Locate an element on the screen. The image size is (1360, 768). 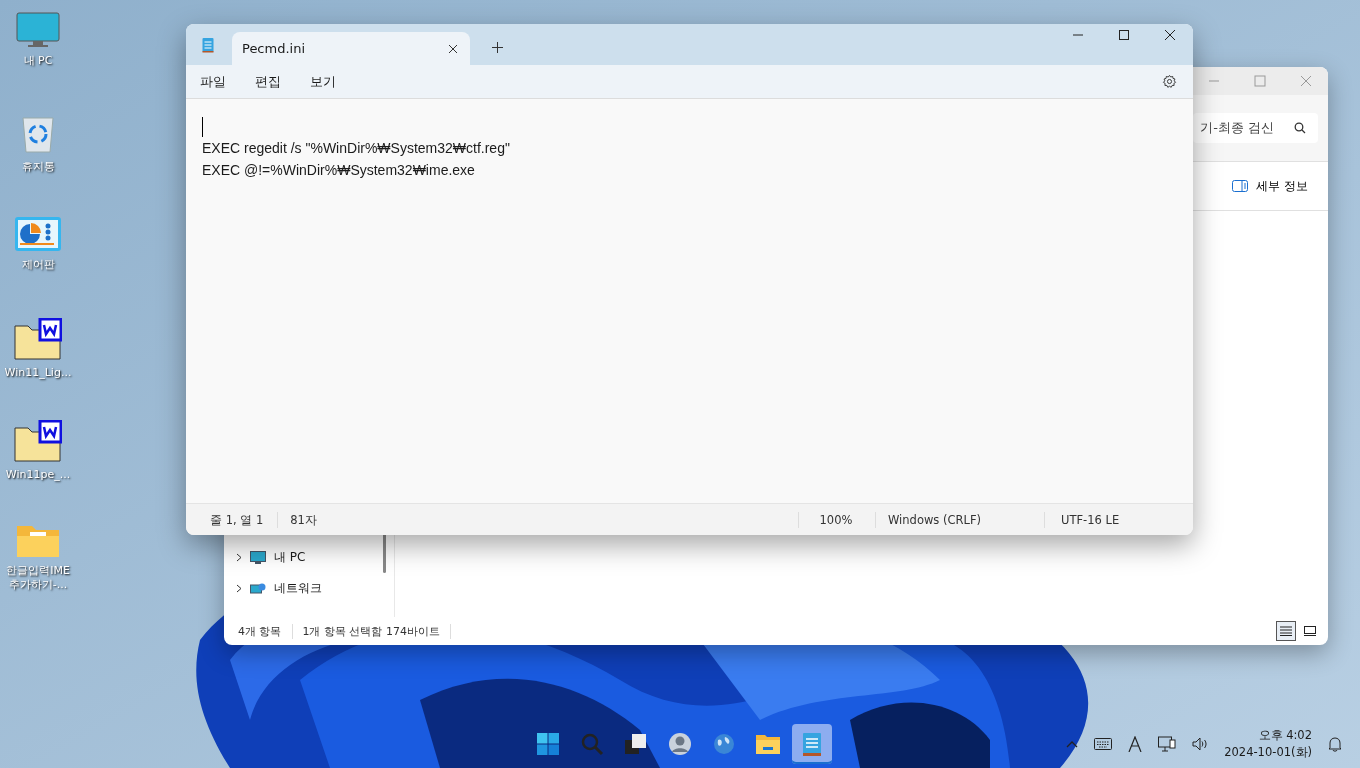
input-method-icon is located at coordinates (1135, 744).